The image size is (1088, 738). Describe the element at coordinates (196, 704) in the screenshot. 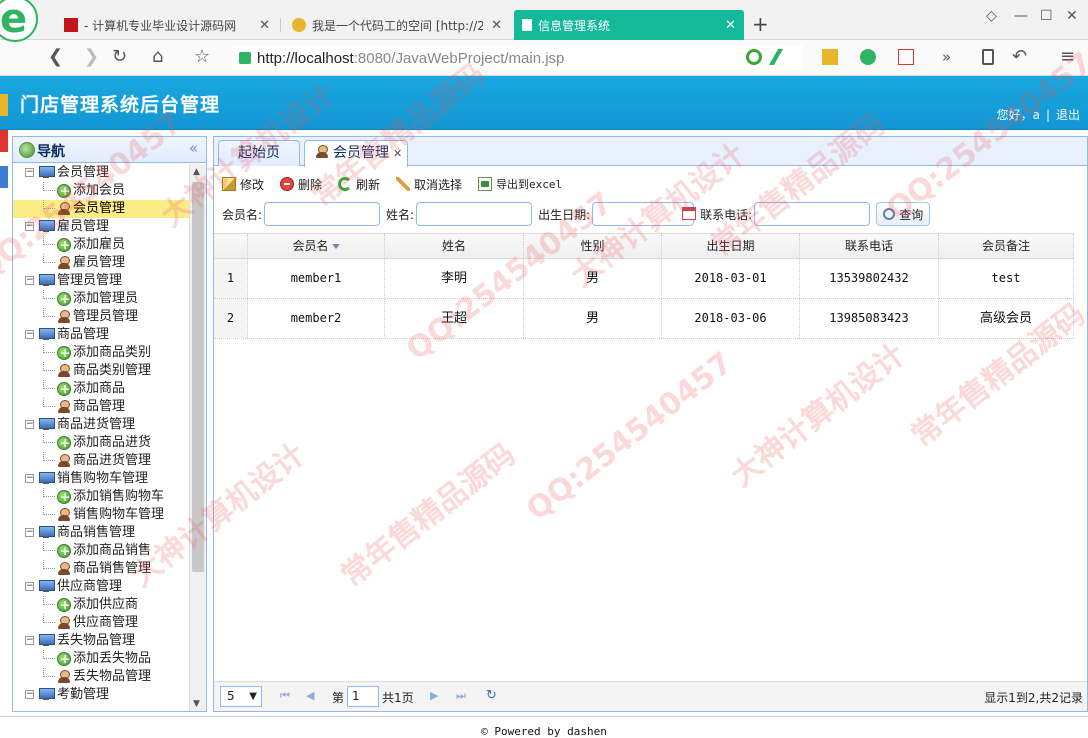

I see `scroll-down-icon: ▼` at that location.